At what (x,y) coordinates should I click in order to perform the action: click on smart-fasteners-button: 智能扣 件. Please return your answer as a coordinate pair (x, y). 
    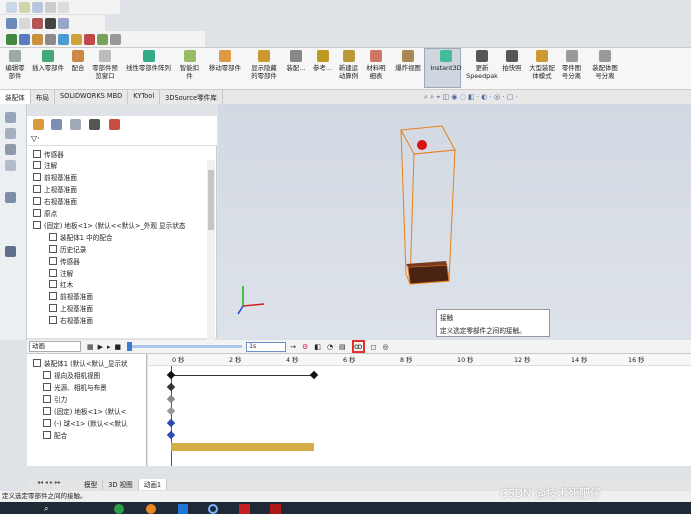
    Looking at the image, I should click on (189, 68).